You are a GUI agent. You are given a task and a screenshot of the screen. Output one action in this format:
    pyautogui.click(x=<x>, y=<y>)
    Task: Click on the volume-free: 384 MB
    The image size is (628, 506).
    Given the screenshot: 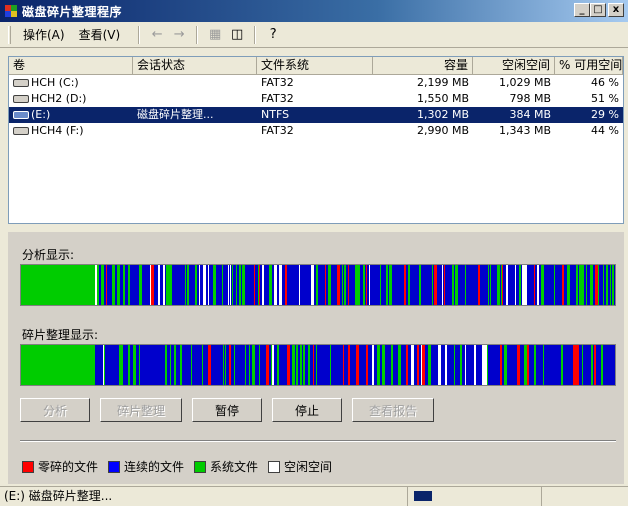 What is the action you would take?
    pyautogui.click(x=530, y=114)
    